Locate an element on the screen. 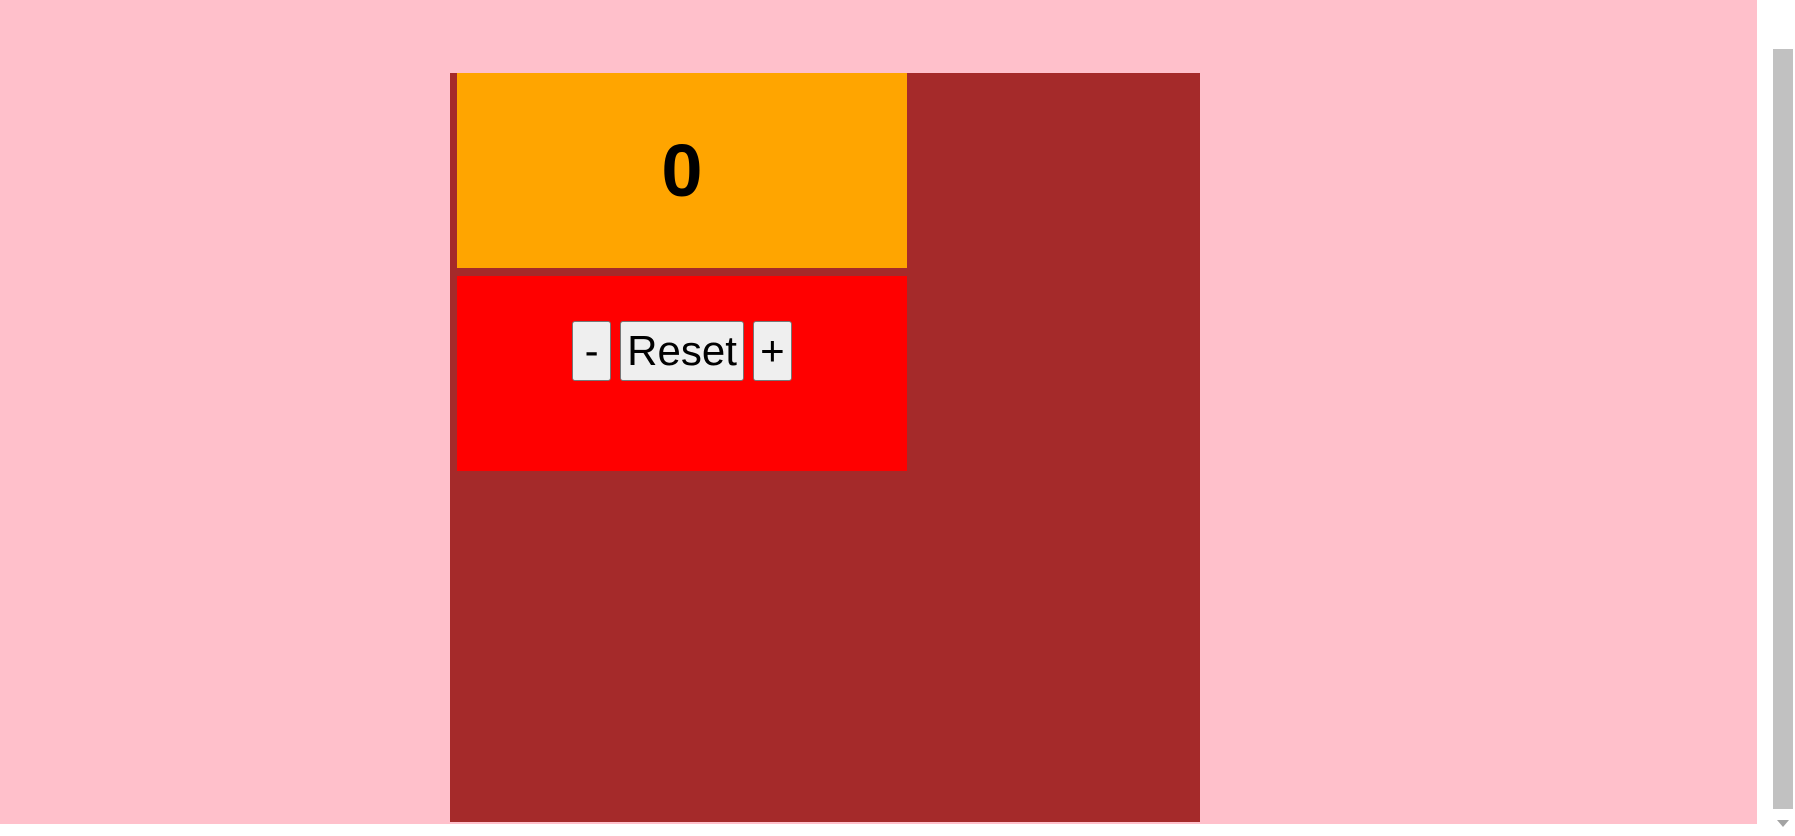 The width and height of the screenshot is (1795, 836). reset-button: Reset is located at coordinates (682, 351).